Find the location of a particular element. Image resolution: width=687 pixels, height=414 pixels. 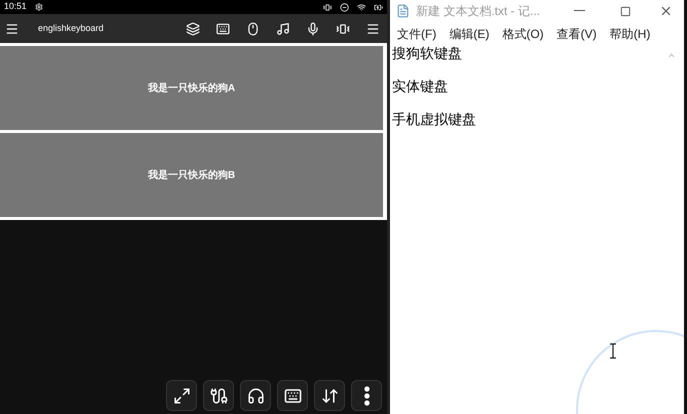

layers-icon is located at coordinates (193, 29).